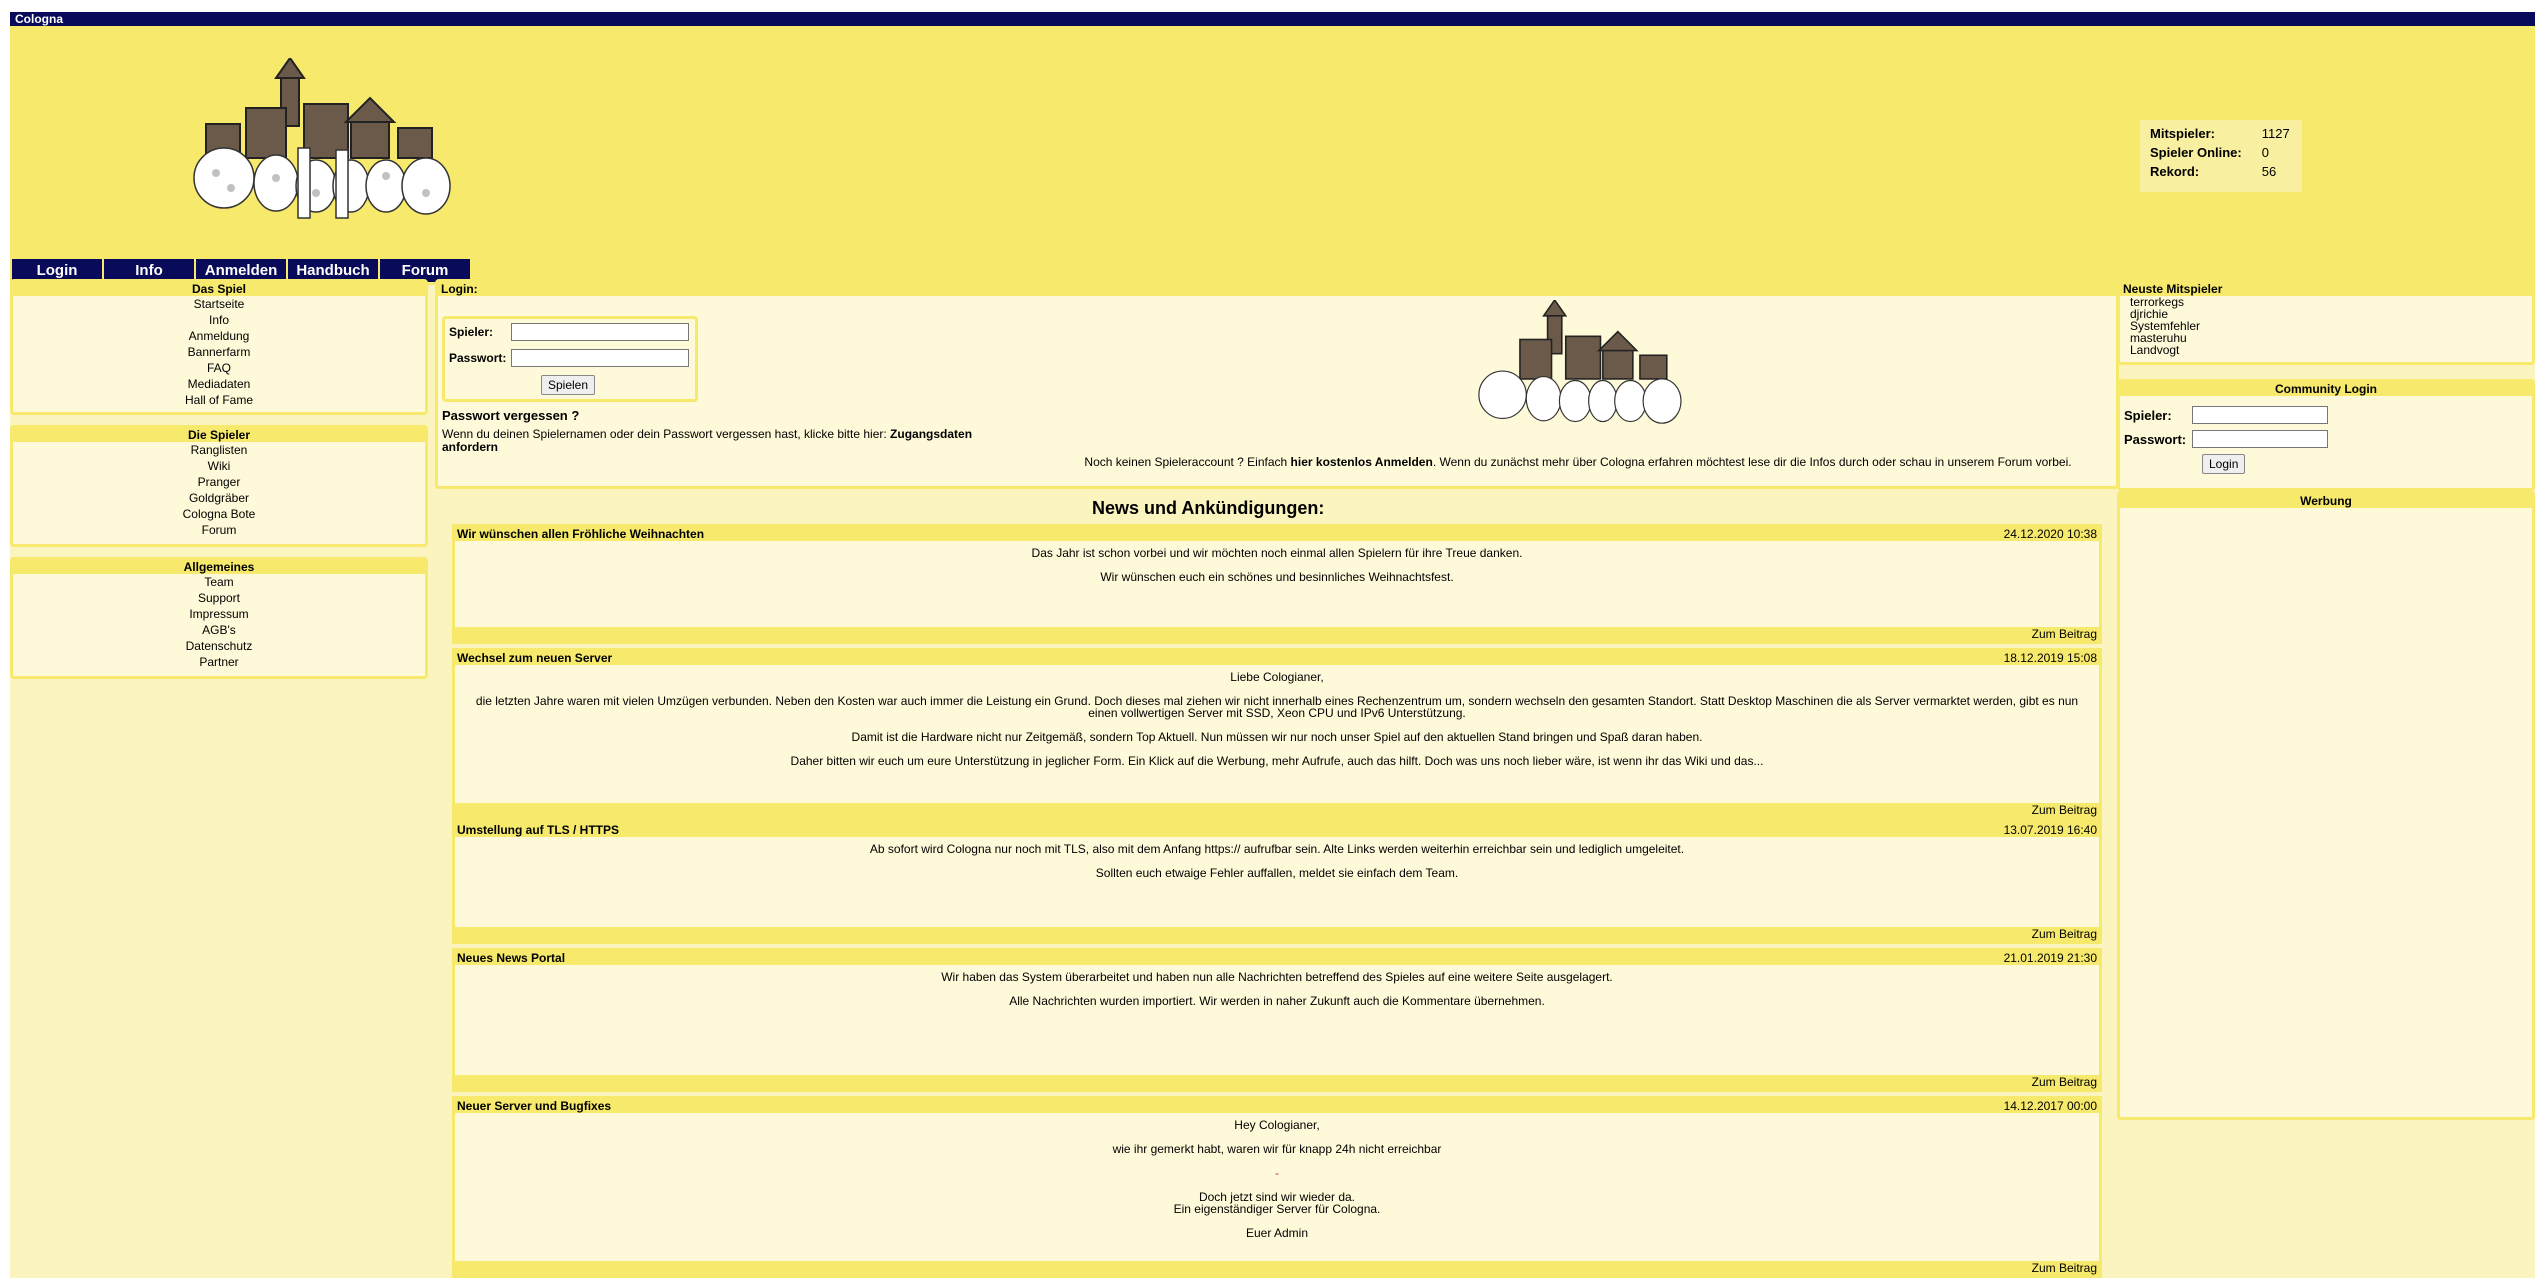 This screenshot has height=1278, width=2545. Describe the element at coordinates (511, 415) in the screenshot. I see `forgot-title: Passwort vergessen ?` at that location.